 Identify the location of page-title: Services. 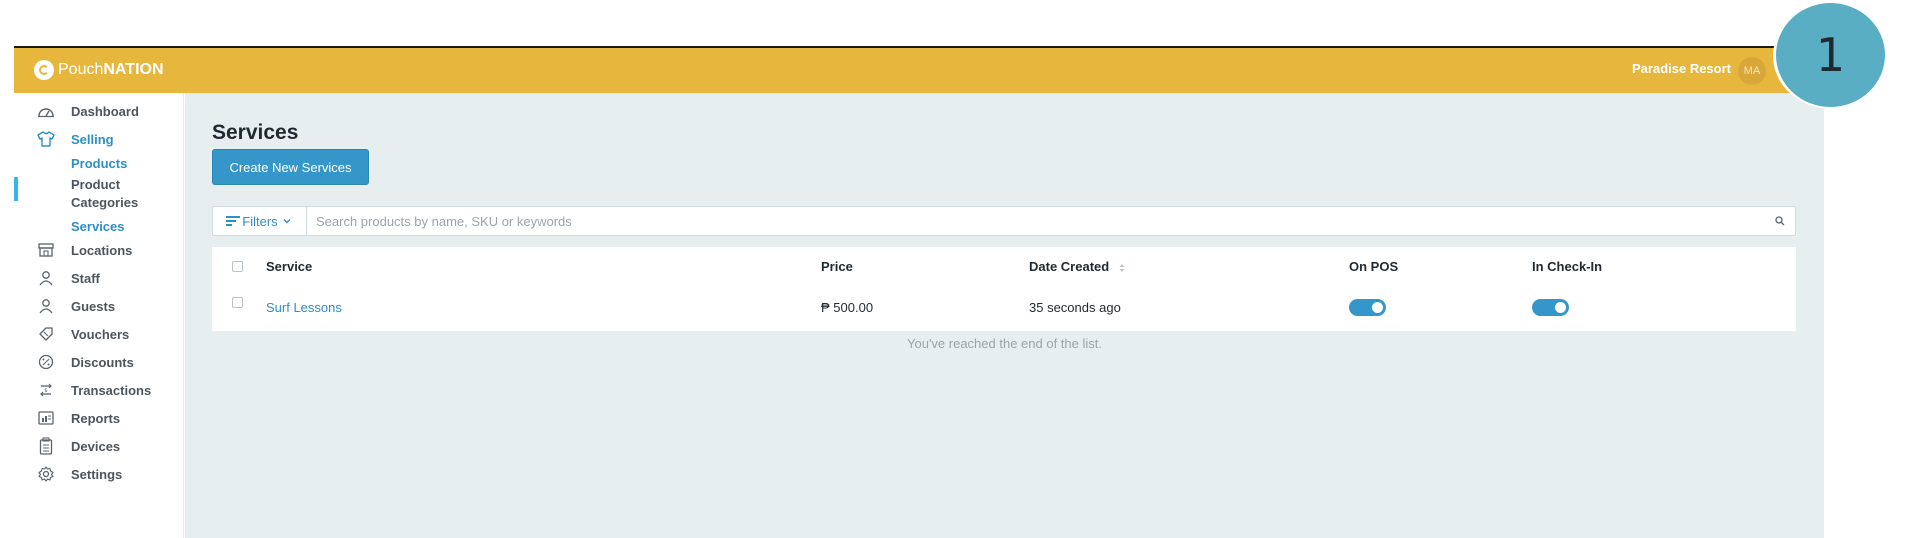
(255, 132).